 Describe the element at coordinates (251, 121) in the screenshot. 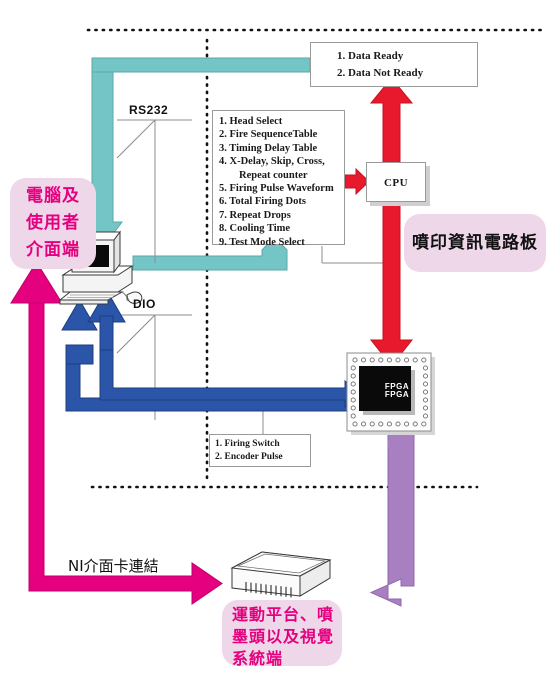

I see `param-item-1: 1. Head Select` at that location.